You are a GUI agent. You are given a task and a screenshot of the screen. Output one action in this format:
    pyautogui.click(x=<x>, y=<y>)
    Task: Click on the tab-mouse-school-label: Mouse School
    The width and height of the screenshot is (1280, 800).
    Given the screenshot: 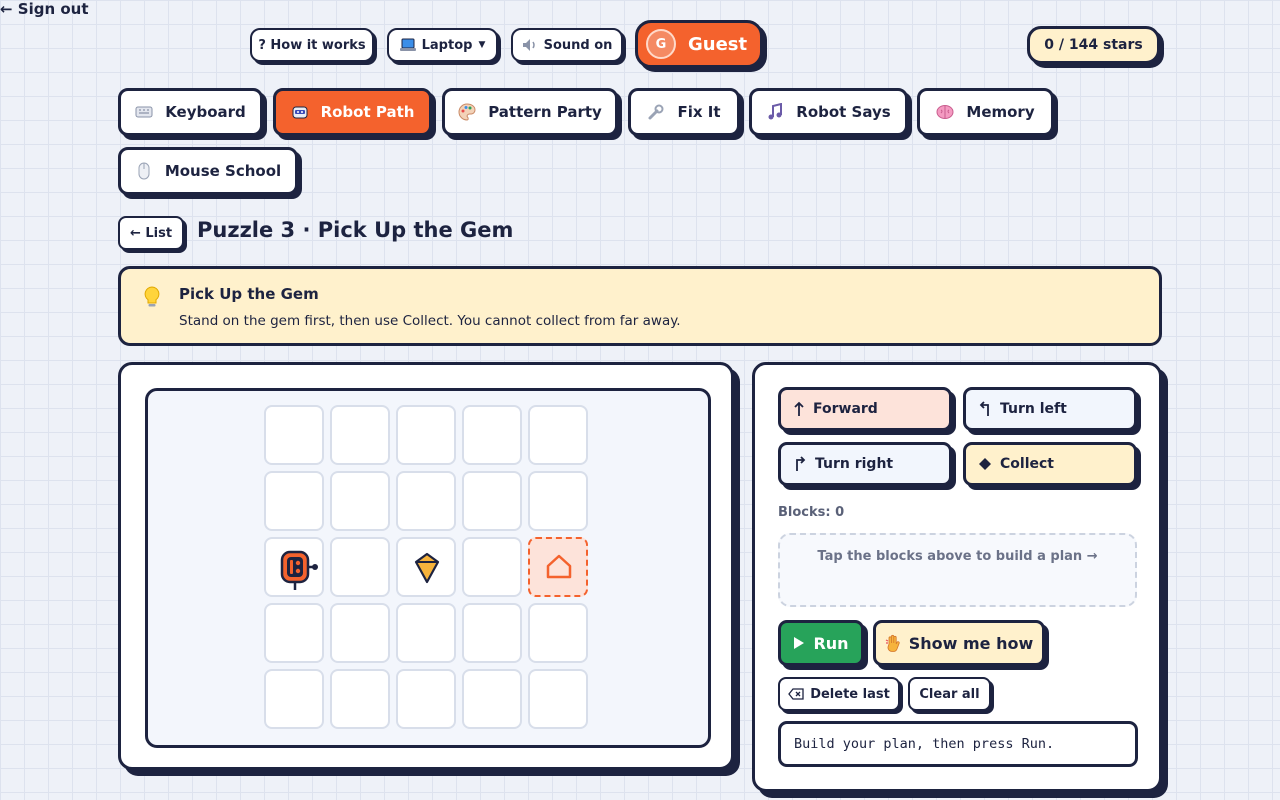 What is the action you would take?
    pyautogui.click(x=223, y=171)
    